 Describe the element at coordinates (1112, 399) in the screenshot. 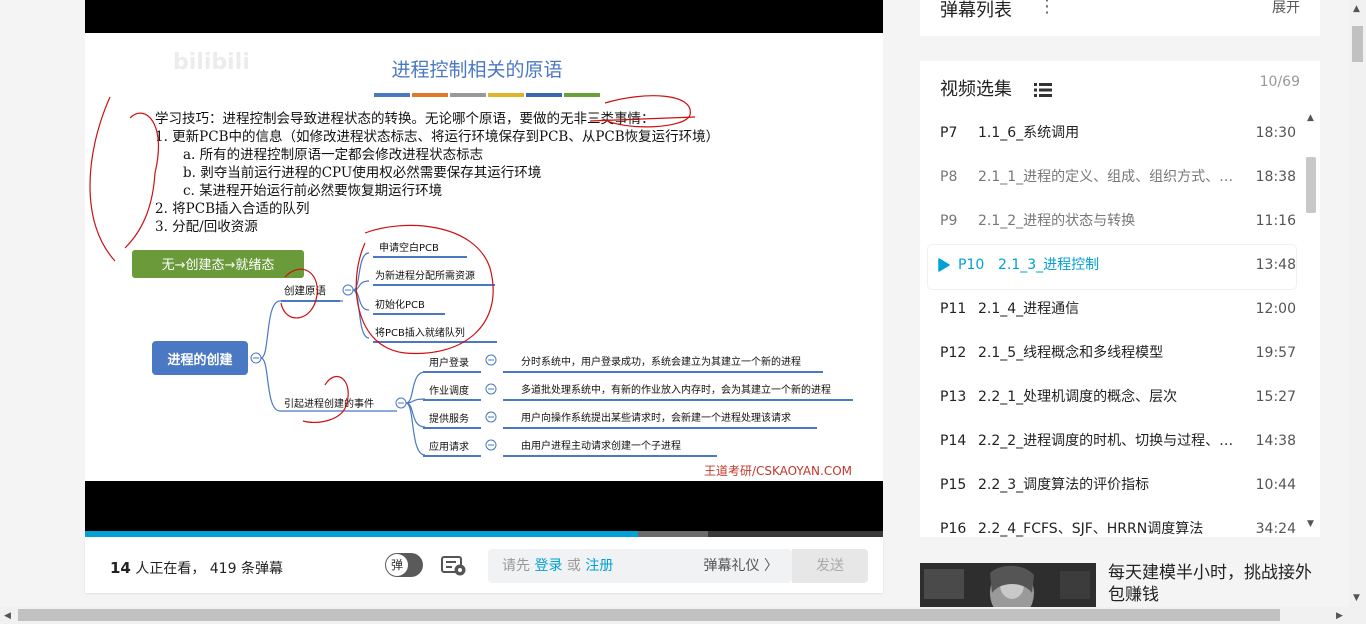

I see `episode-item: P13 2.2_1_处理机调度的概念、层次 15:27` at that location.